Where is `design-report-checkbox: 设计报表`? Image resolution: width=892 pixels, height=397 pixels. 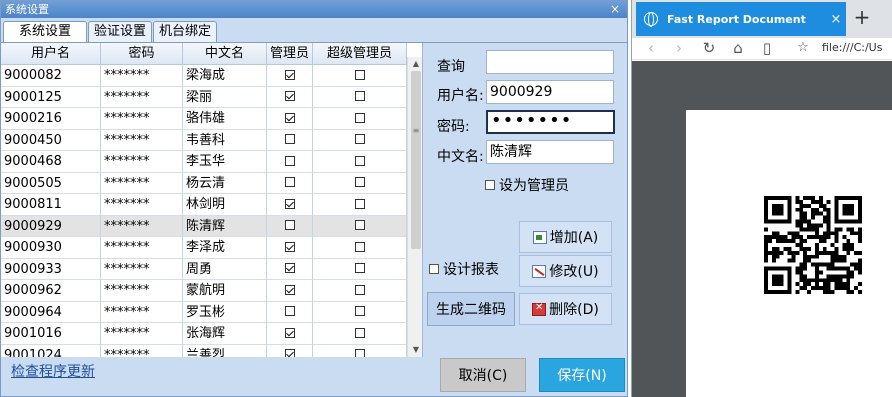
design-report-checkbox: 设计报表 is located at coordinates (464, 269).